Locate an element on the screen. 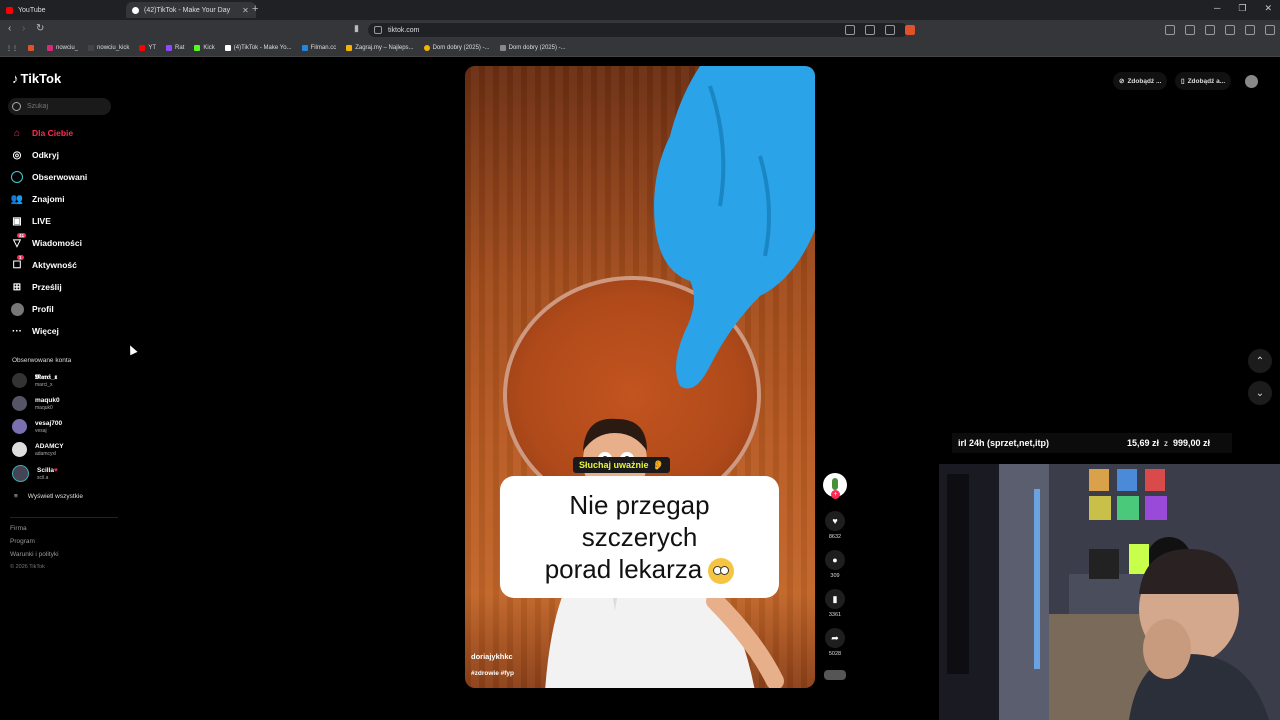 The image size is (1280, 720). account-name: 𝕸𝖆𝖗𝖈𝖎_𝖝 is located at coordinates (46, 377).